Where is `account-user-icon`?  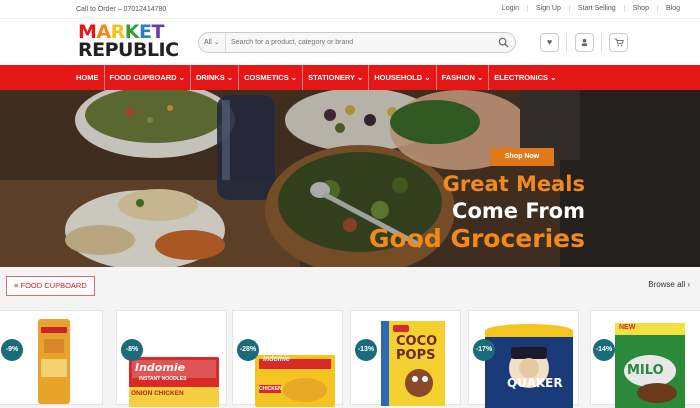
account-user-icon is located at coordinates (584, 42).